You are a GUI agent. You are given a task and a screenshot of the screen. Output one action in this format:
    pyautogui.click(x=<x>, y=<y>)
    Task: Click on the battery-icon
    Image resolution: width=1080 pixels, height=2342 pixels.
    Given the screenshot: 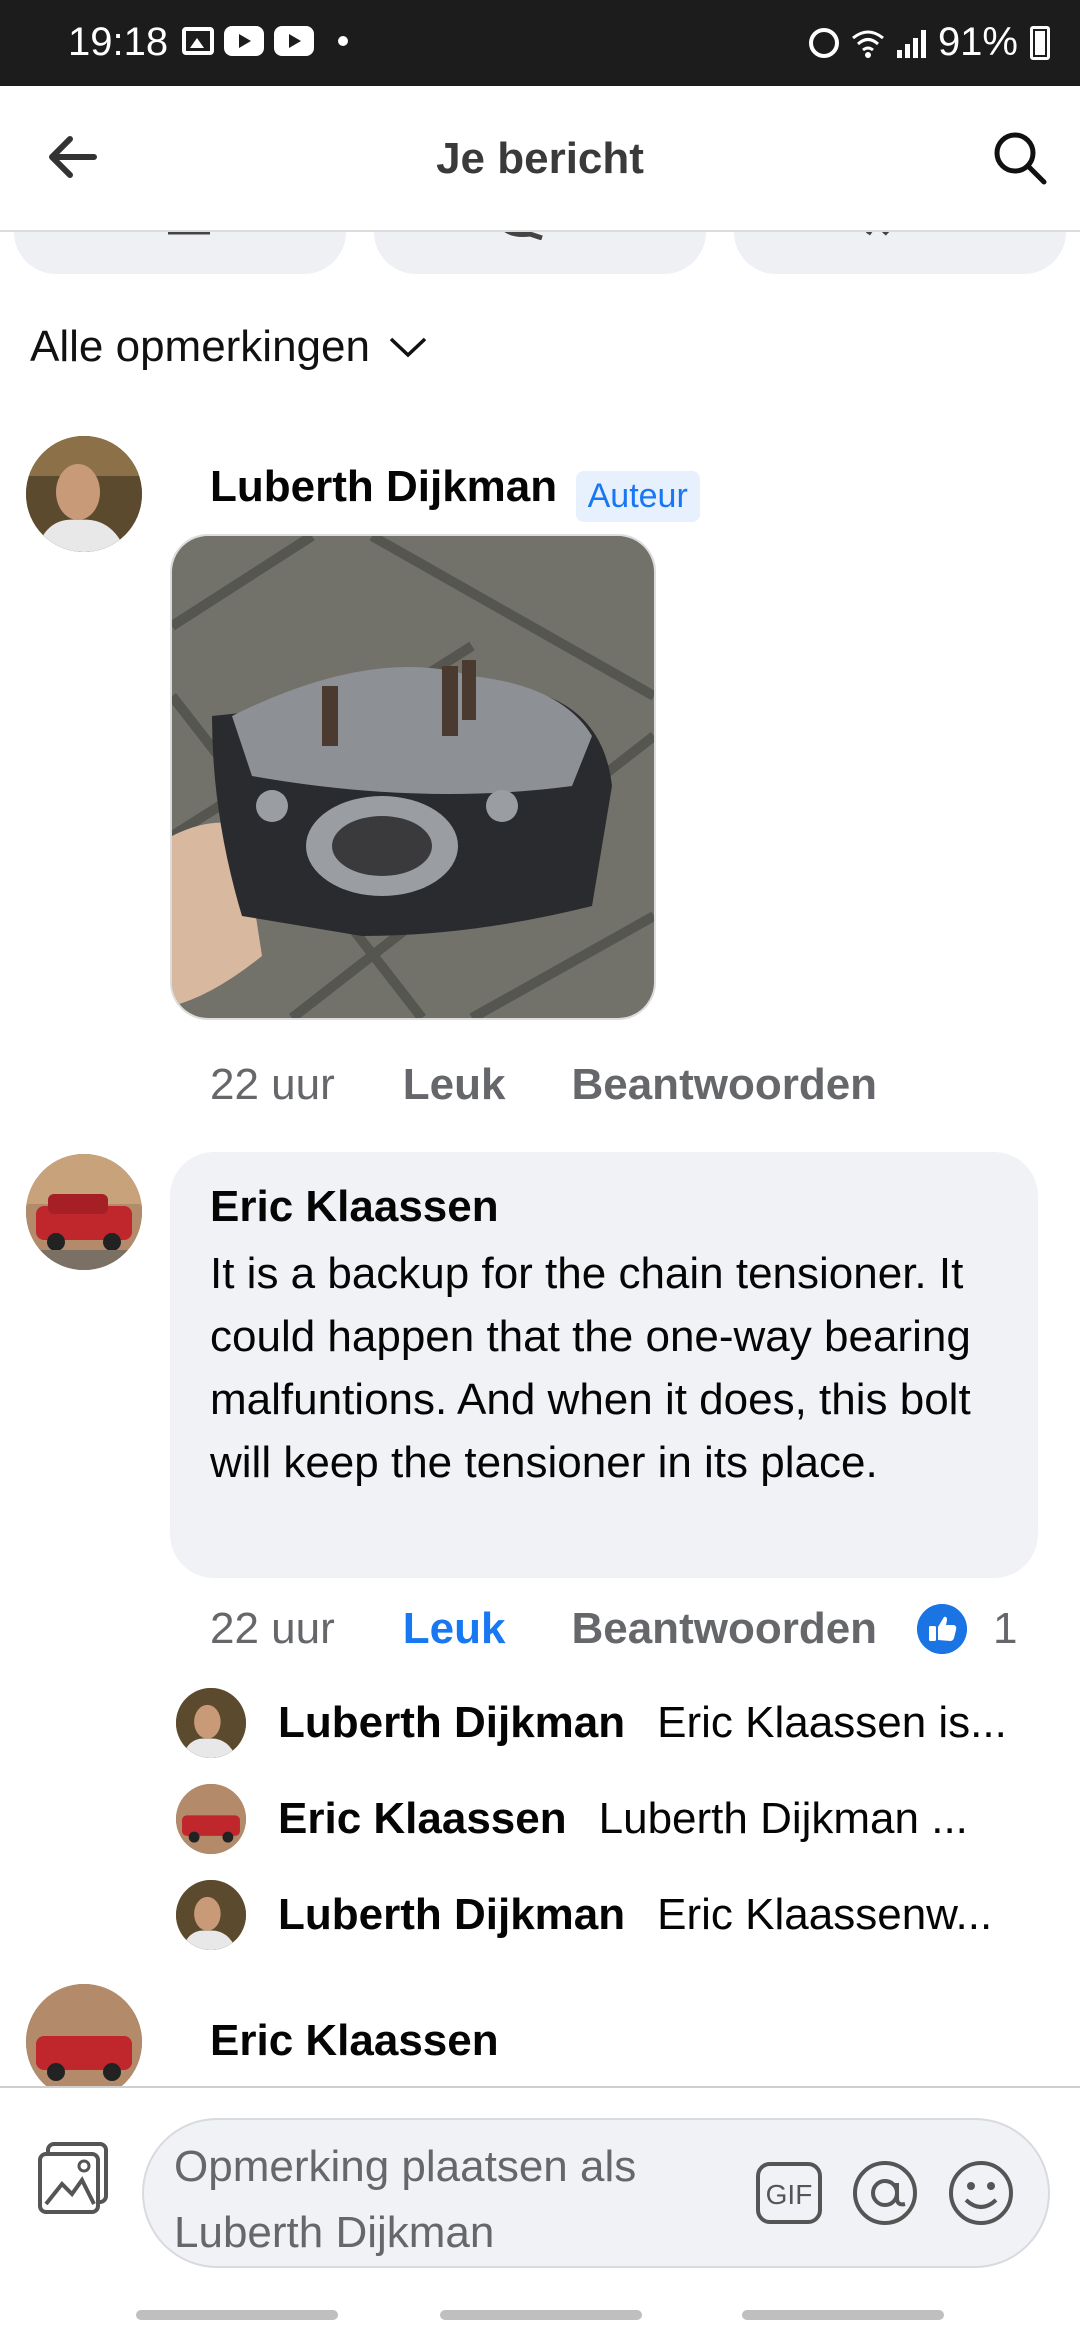 What is the action you would take?
    pyautogui.click(x=1040, y=42)
    